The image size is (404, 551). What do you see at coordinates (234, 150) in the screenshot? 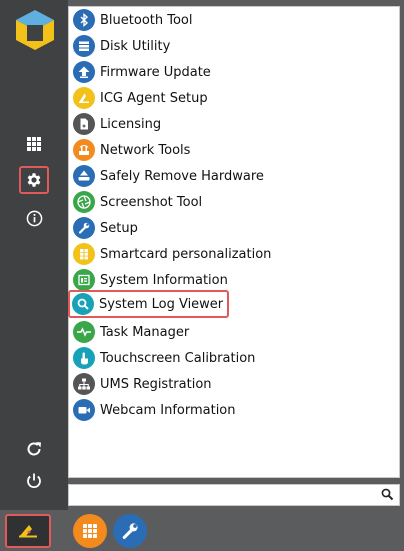
I see `menu-item-network-tools: Network Tools` at bounding box center [234, 150].